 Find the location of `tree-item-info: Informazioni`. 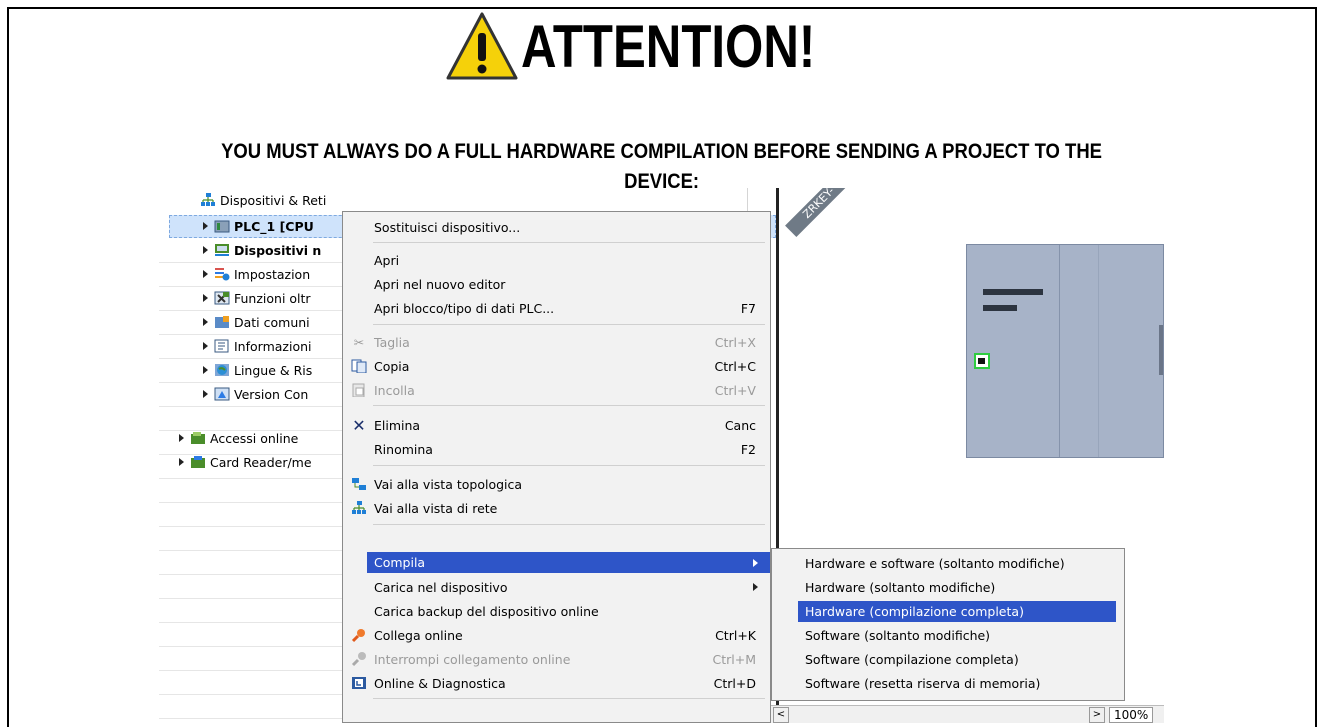

tree-item-info: Informazioni is located at coordinates (257, 346).